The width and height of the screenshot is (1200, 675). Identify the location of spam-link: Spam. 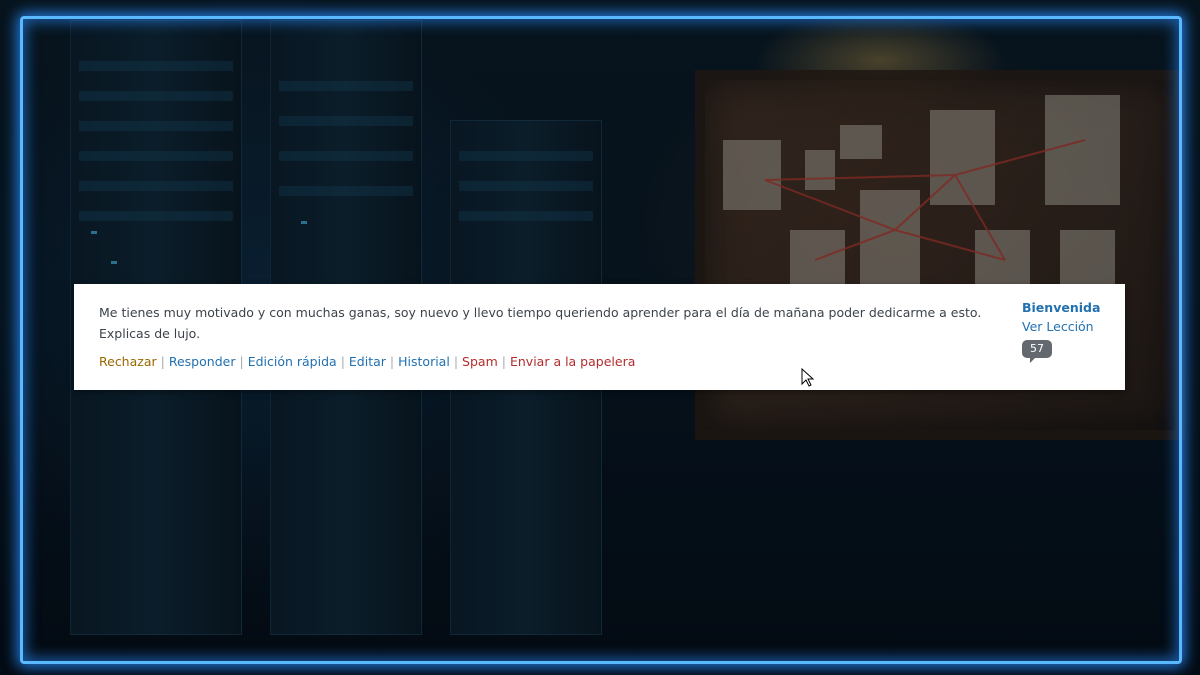
(480, 361).